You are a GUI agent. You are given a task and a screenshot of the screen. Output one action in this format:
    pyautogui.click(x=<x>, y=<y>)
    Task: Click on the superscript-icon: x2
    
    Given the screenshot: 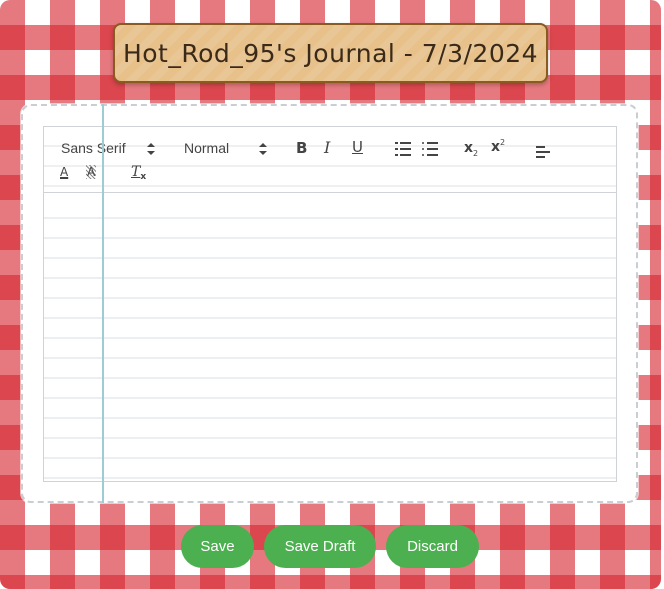 What is the action you would take?
    pyautogui.click(x=498, y=146)
    